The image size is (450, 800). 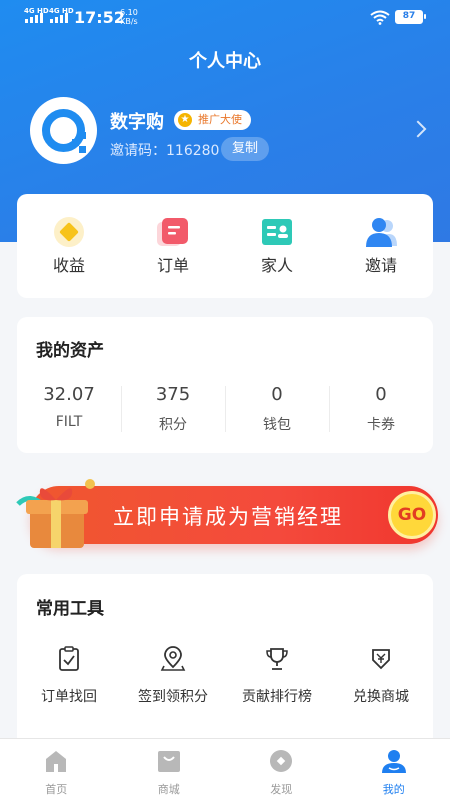 I want to click on asset-coupons: 0 卡券, so click(x=381, y=409).